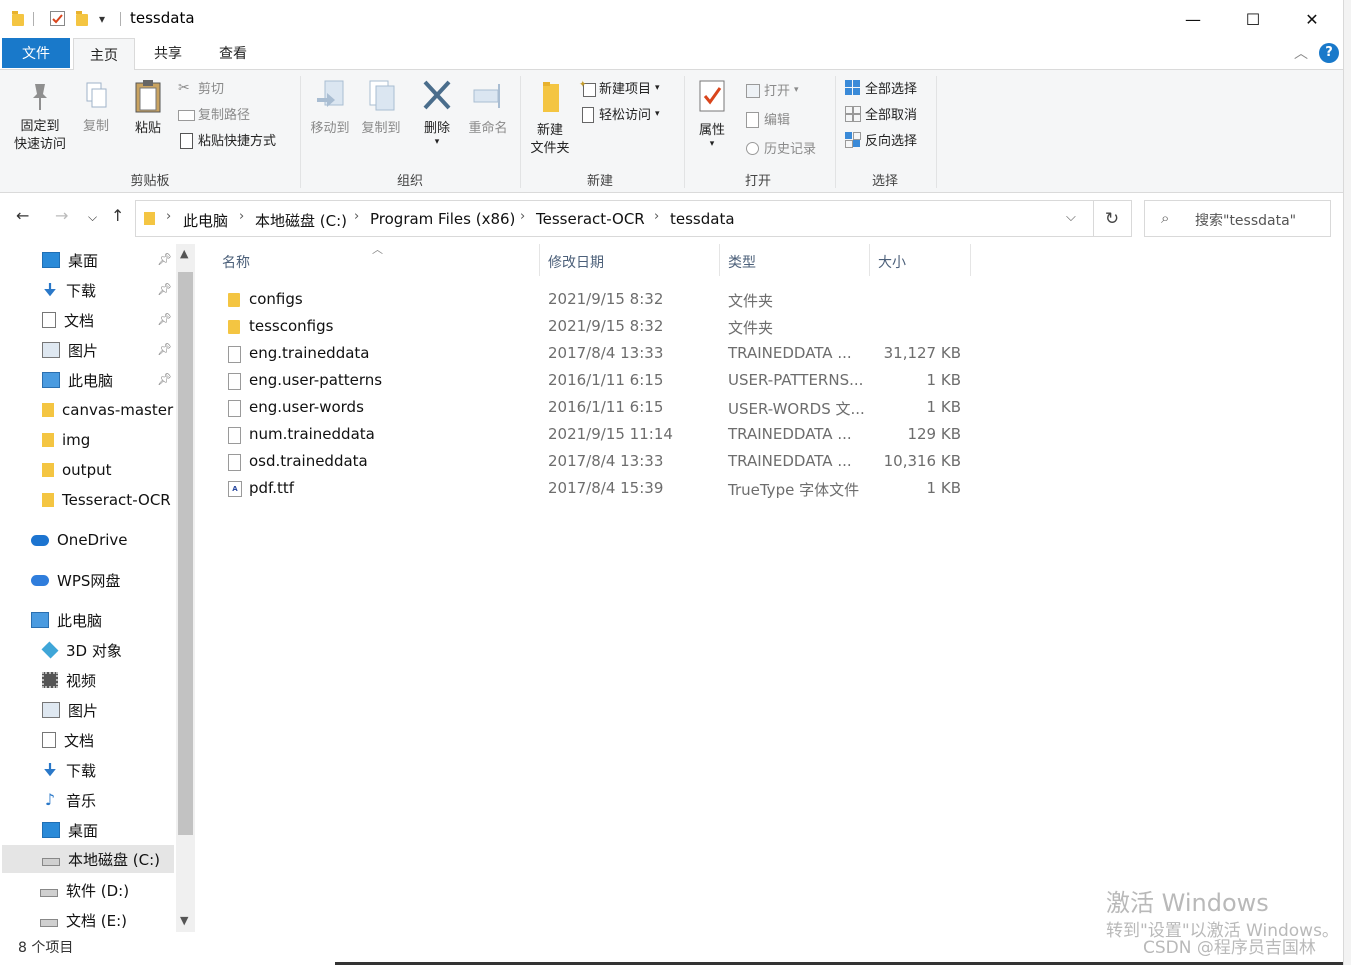 This screenshot has height=965, width=1351. I want to click on nav-item-desktop-pc: 桌面, so click(70, 830).